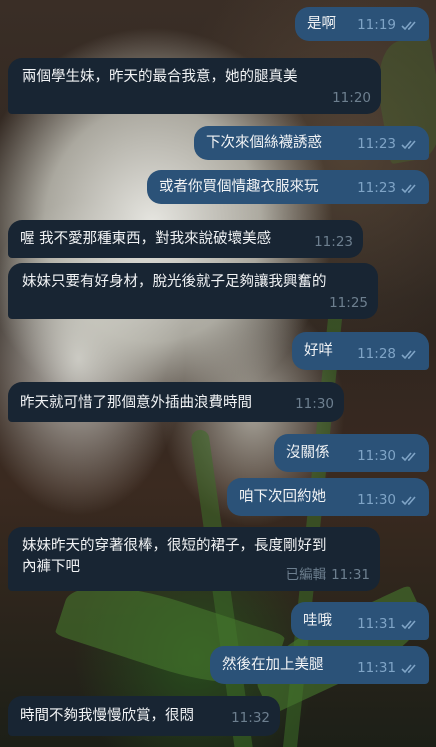 This screenshot has width=436, height=747. Describe the element at coordinates (193, 291) in the screenshot. I see `message-bubble-incoming: 妹妹只要有好身材，脫光後就子足夠讓我興奮的 11:25` at that location.